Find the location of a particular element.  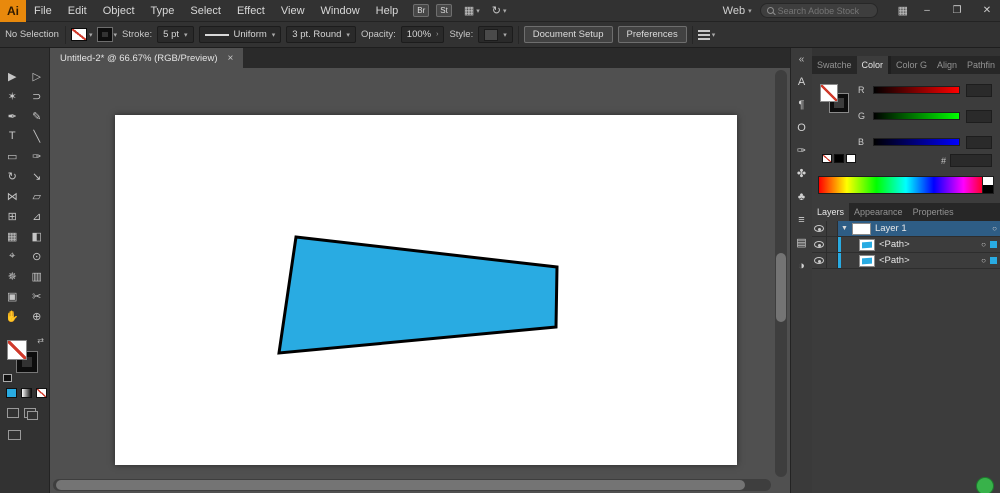

none-swatch is located at coordinates (827, 158).